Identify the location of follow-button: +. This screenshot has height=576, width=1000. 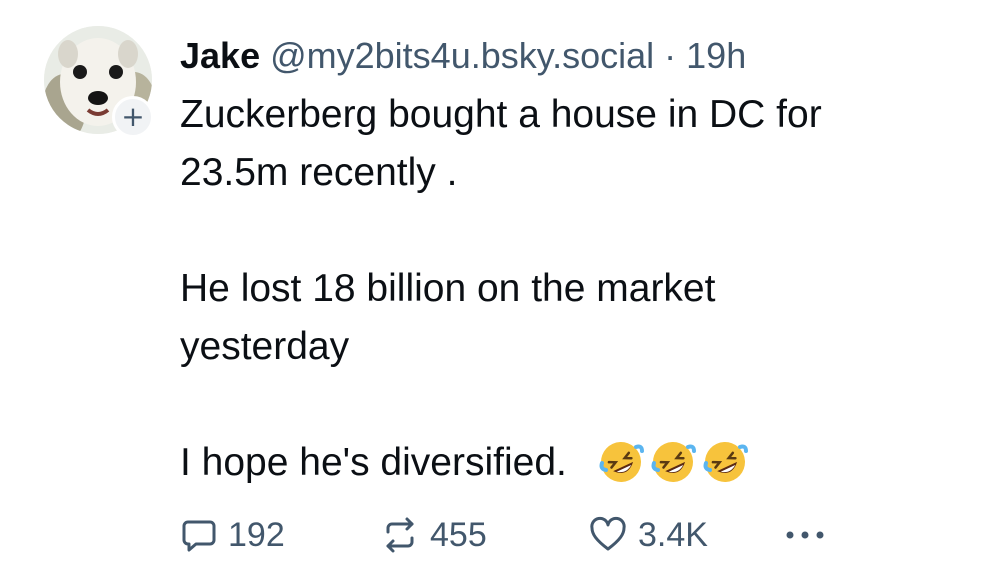
(133, 117).